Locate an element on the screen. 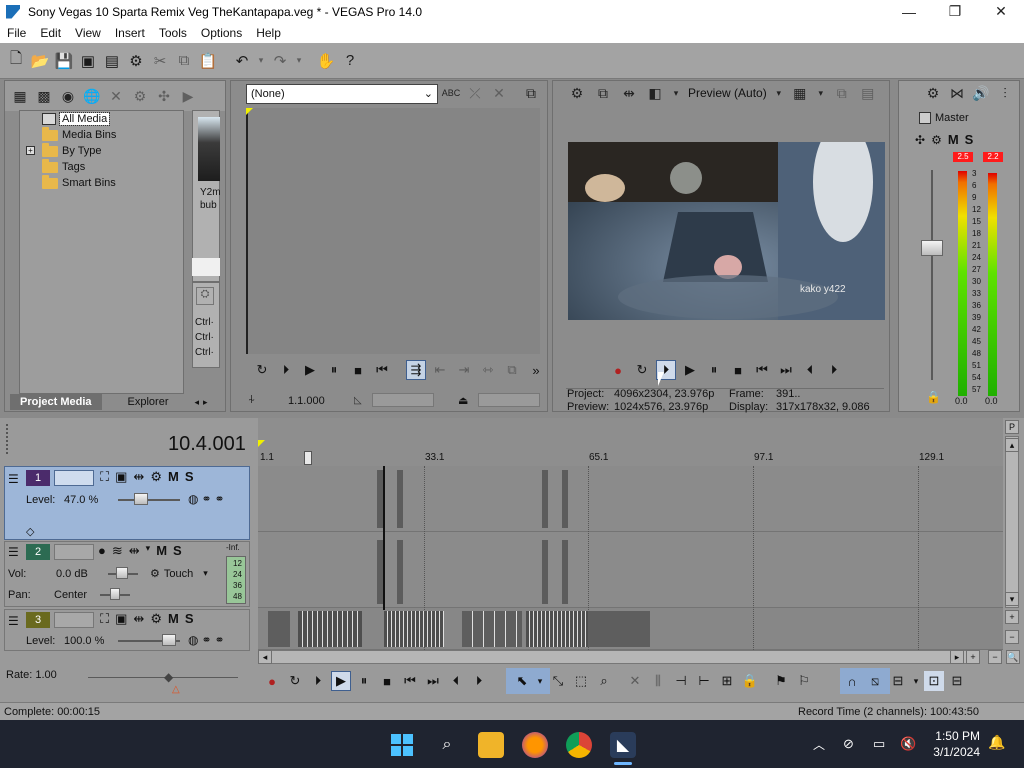 The height and width of the screenshot is (768, 1024). new-project-icon: 🗋 is located at coordinates (16, 60).